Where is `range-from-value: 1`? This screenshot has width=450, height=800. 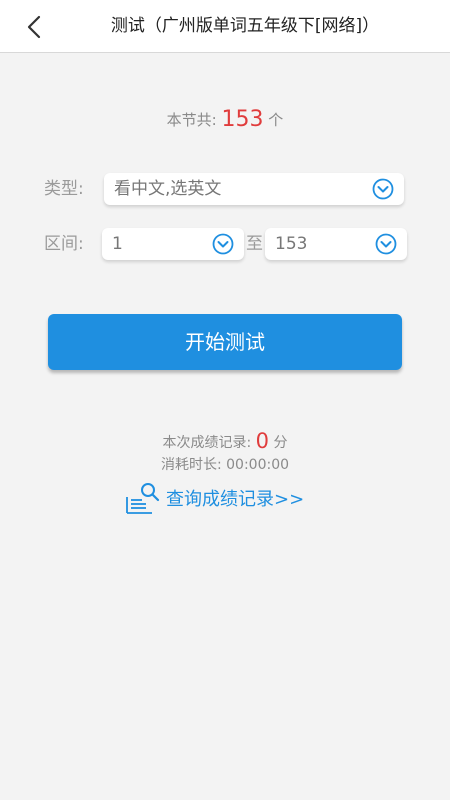 range-from-value: 1 is located at coordinates (117, 244).